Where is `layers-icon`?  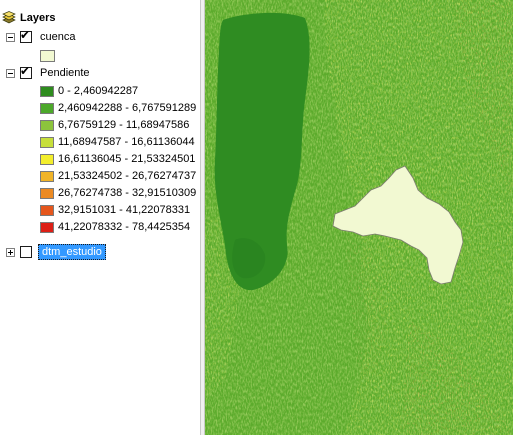 layers-icon is located at coordinates (9, 18).